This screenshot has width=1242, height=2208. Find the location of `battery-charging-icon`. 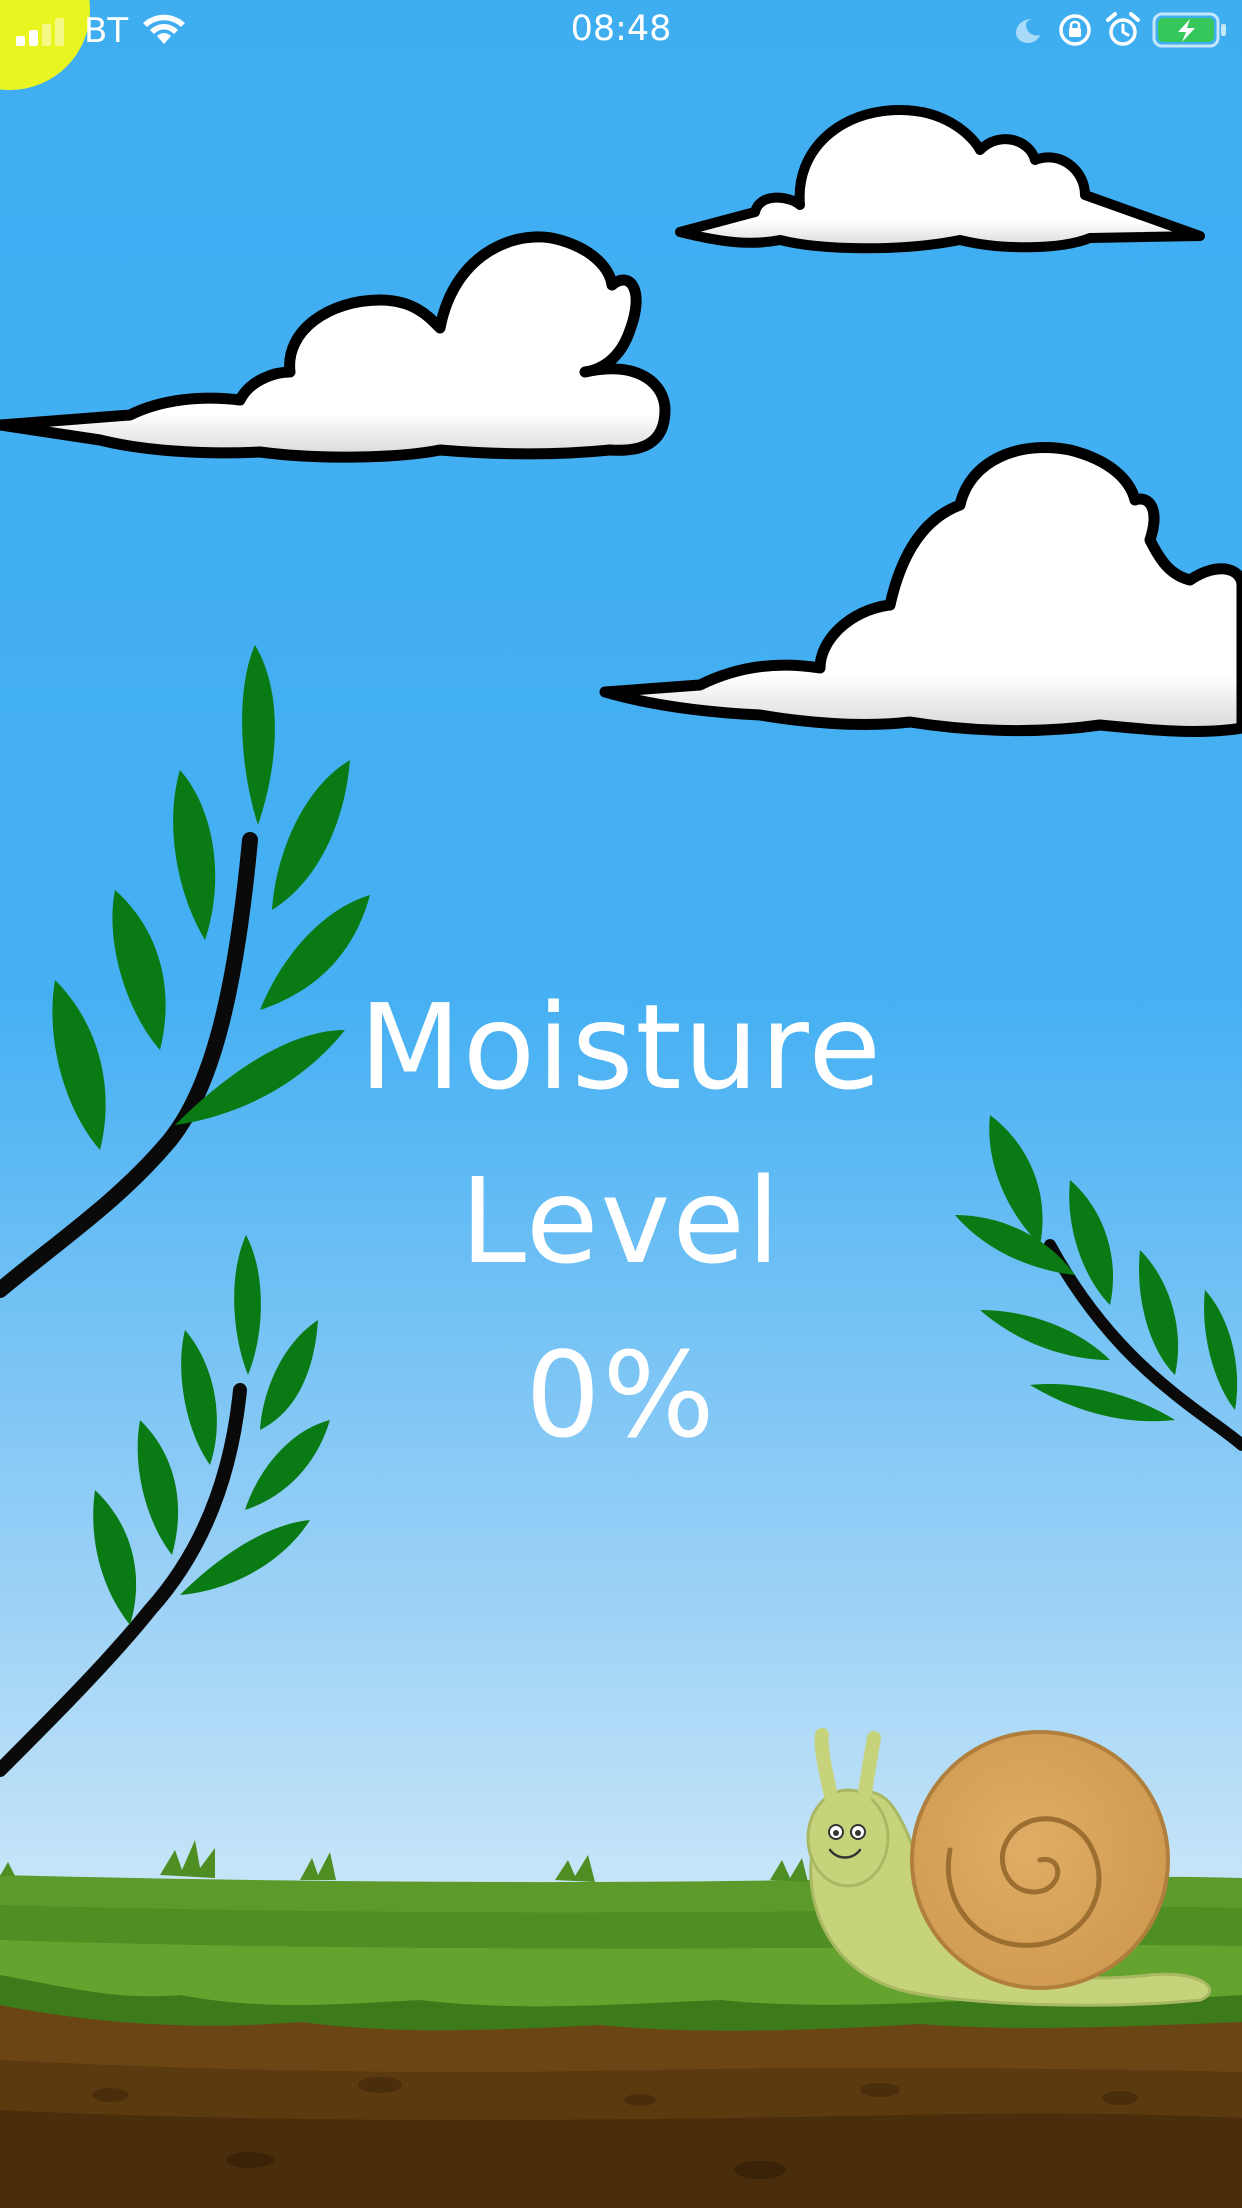

battery-charging-icon is located at coordinates (1189, 30).